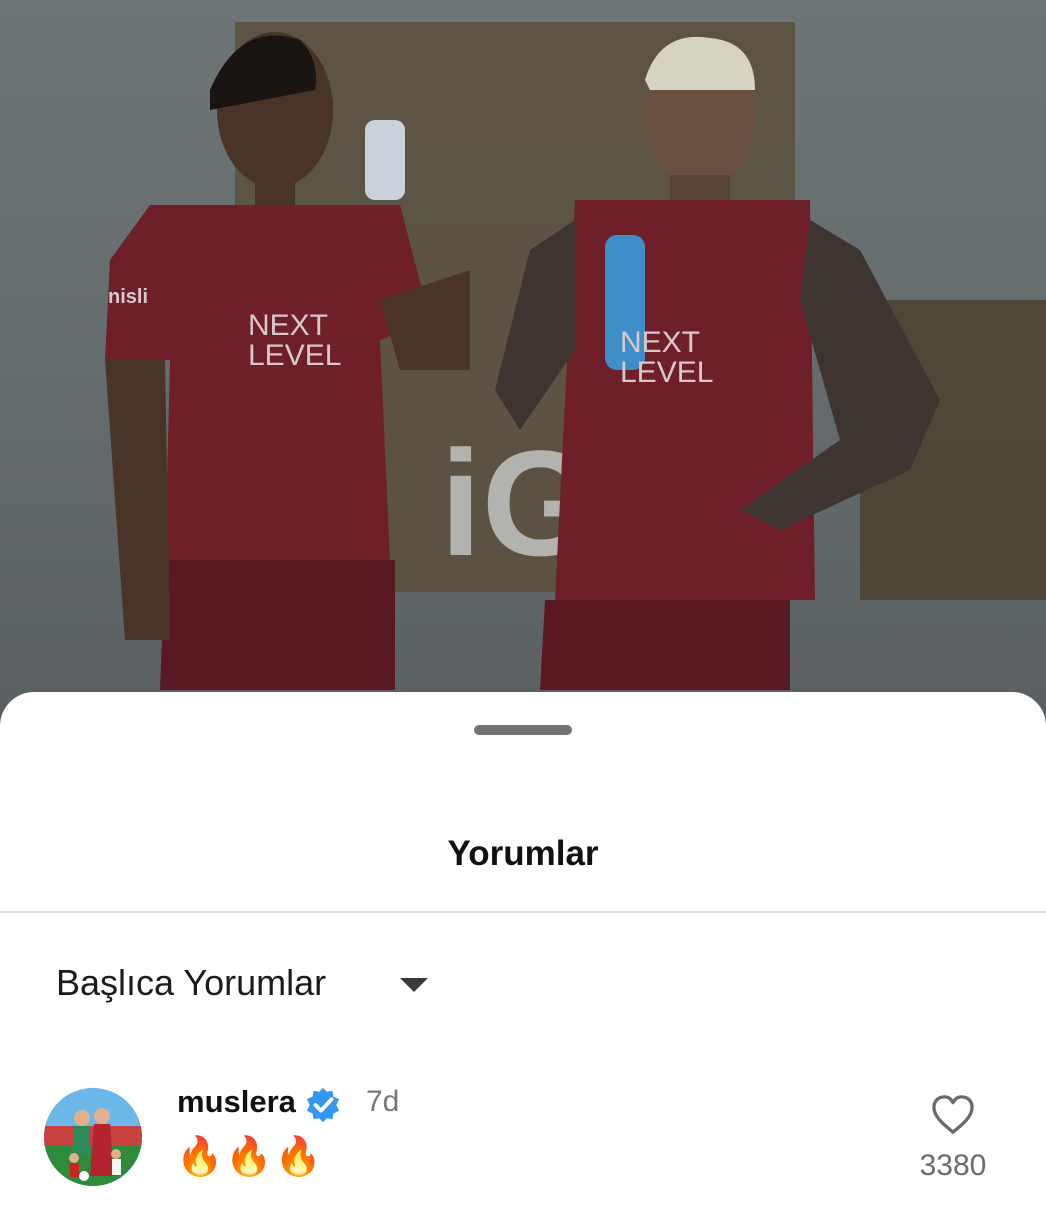 Image resolution: width=1046 pixels, height=1212 pixels. I want to click on comment-text: 🔥🔥🔥, so click(250, 1157).